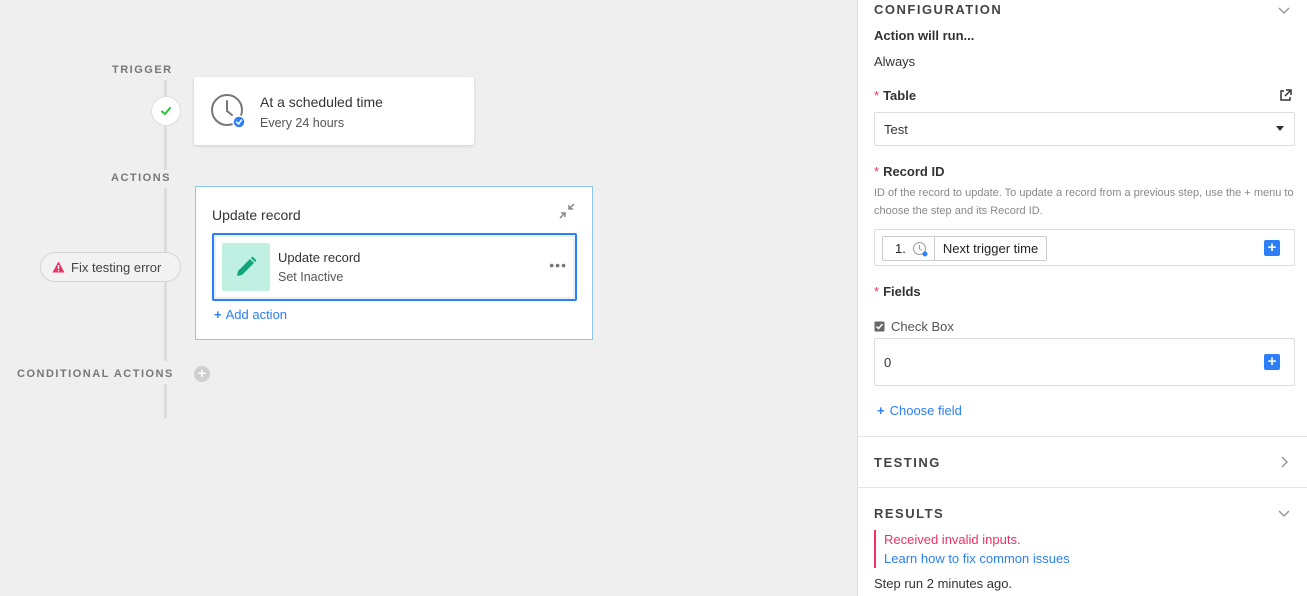 Image resolution: width=1307 pixels, height=596 pixels. I want to click on update-record-step: Update record Set Inactive •••, so click(394, 267).